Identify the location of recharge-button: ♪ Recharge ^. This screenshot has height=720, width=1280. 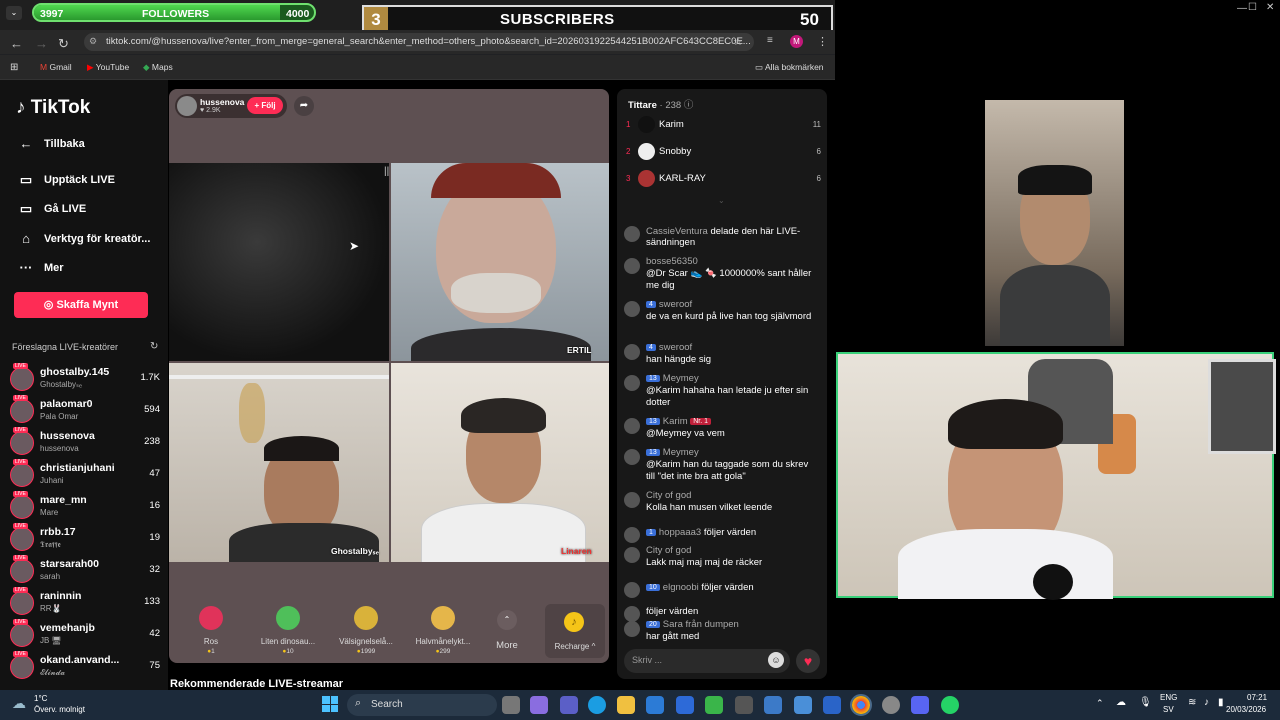
(575, 631).